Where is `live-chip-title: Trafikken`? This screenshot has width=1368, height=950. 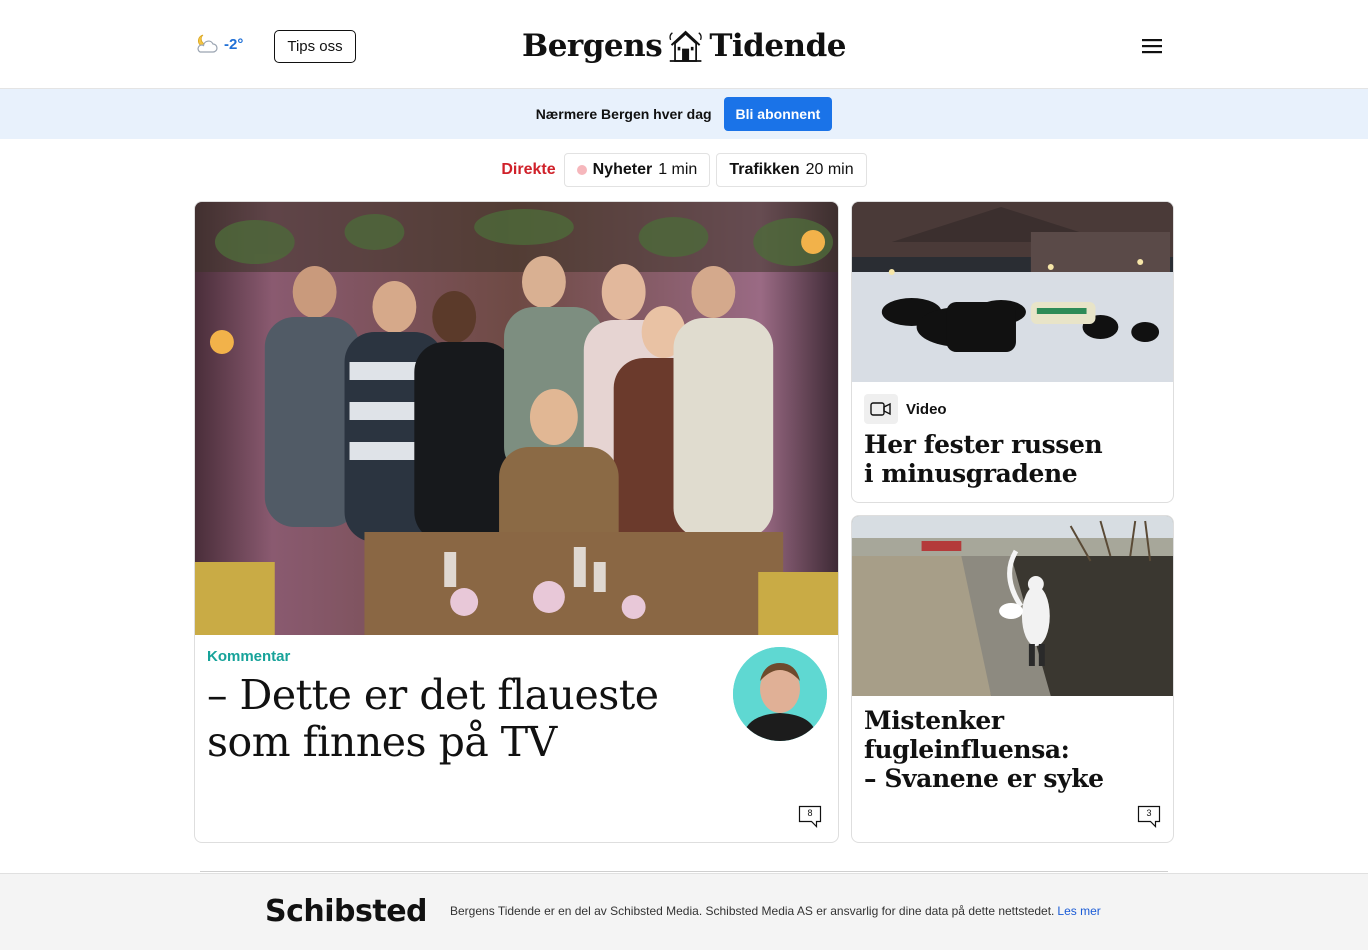 live-chip-title: Trafikken is located at coordinates (764, 169).